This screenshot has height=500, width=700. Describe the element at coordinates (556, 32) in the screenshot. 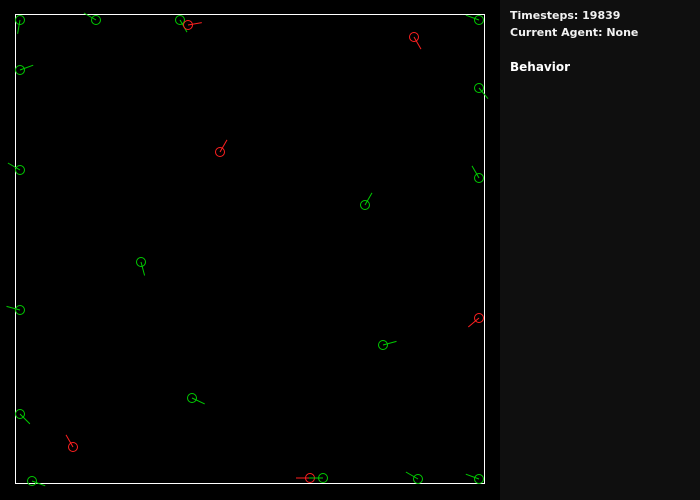

I see `current-agent-label: Current Agent:` at that location.